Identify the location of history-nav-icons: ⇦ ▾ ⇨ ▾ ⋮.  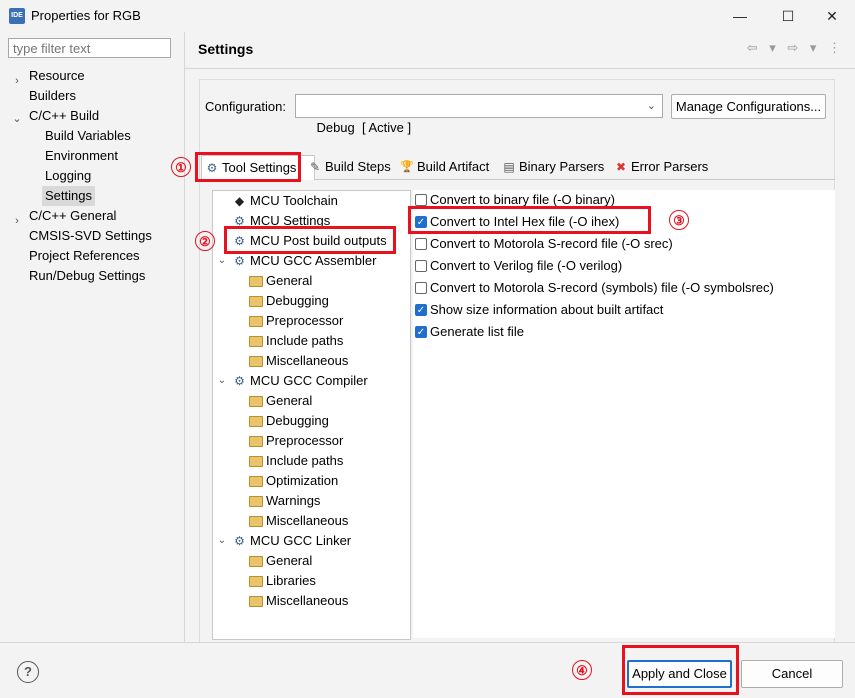
(796, 48).